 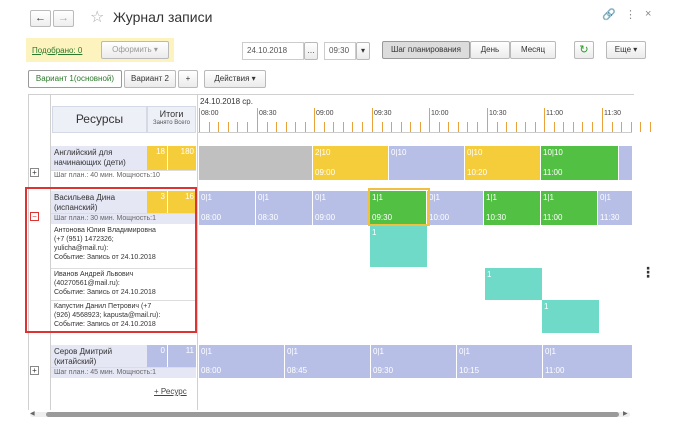 I want to click on horizontal-scrollbar-thumb, so click(x=332, y=414).